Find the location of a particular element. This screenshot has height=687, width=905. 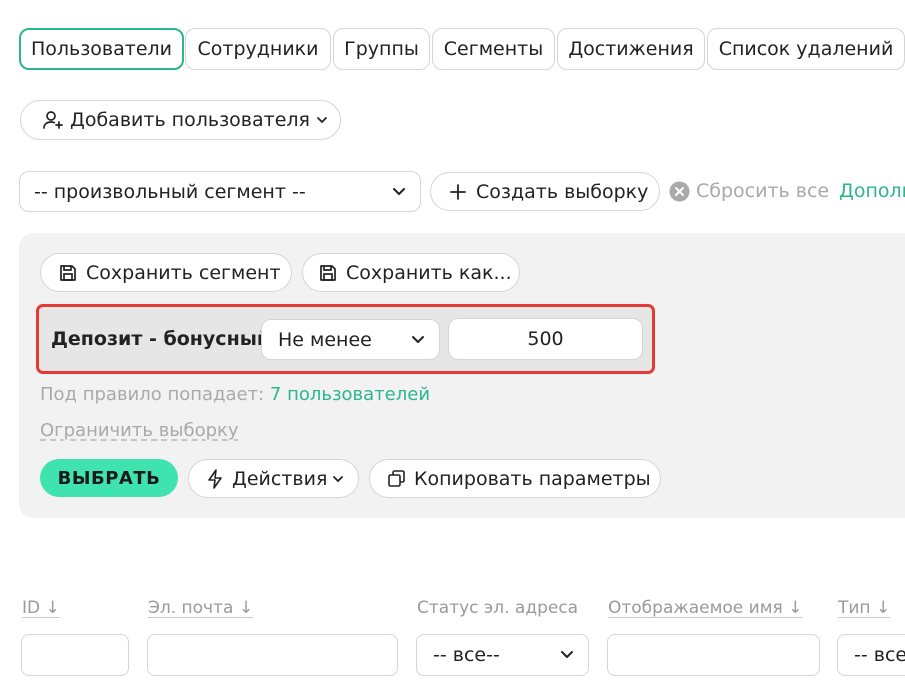

save-segment-label: Сохранить сегмент is located at coordinates (183, 272).